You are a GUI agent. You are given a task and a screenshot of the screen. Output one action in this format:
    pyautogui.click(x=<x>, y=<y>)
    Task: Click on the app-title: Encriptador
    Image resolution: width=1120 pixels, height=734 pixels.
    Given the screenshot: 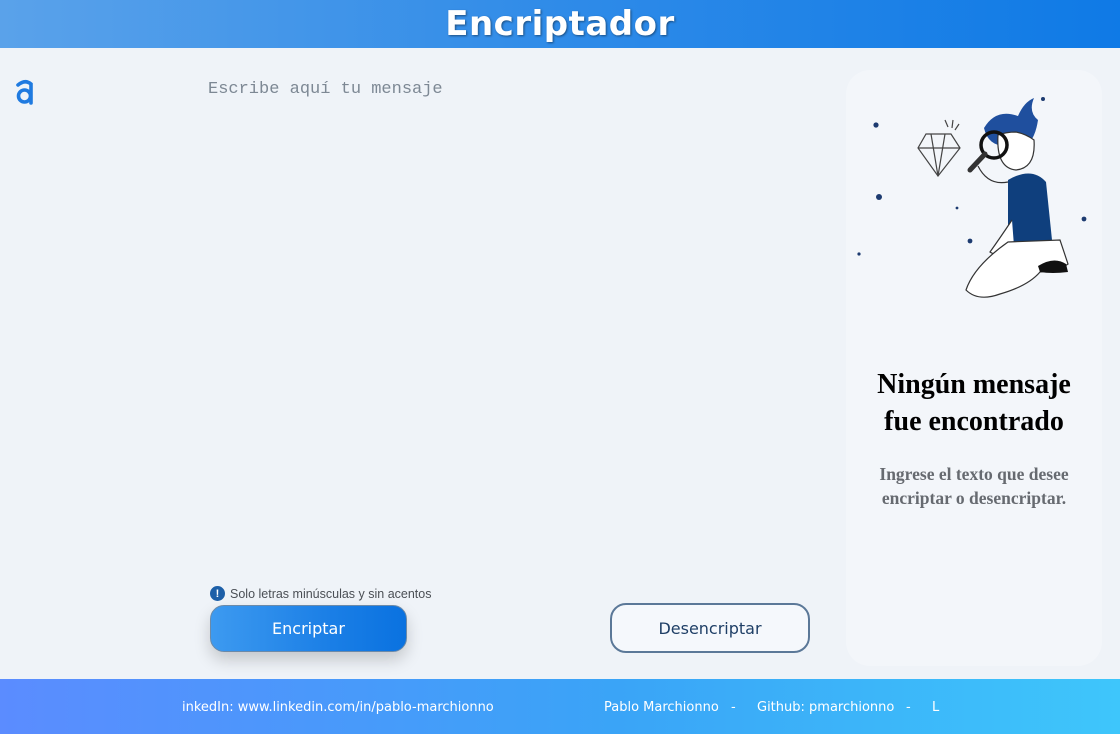 What is the action you would take?
    pyautogui.click(x=560, y=24)
    